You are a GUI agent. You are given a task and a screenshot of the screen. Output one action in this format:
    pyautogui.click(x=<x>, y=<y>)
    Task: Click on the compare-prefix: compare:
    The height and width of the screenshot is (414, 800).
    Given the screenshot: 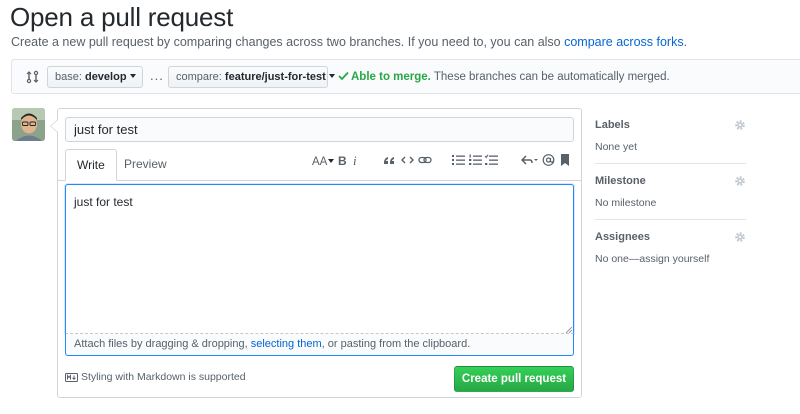 What is the action you would take?
    pyautogui.click(x=200, y=77)
    